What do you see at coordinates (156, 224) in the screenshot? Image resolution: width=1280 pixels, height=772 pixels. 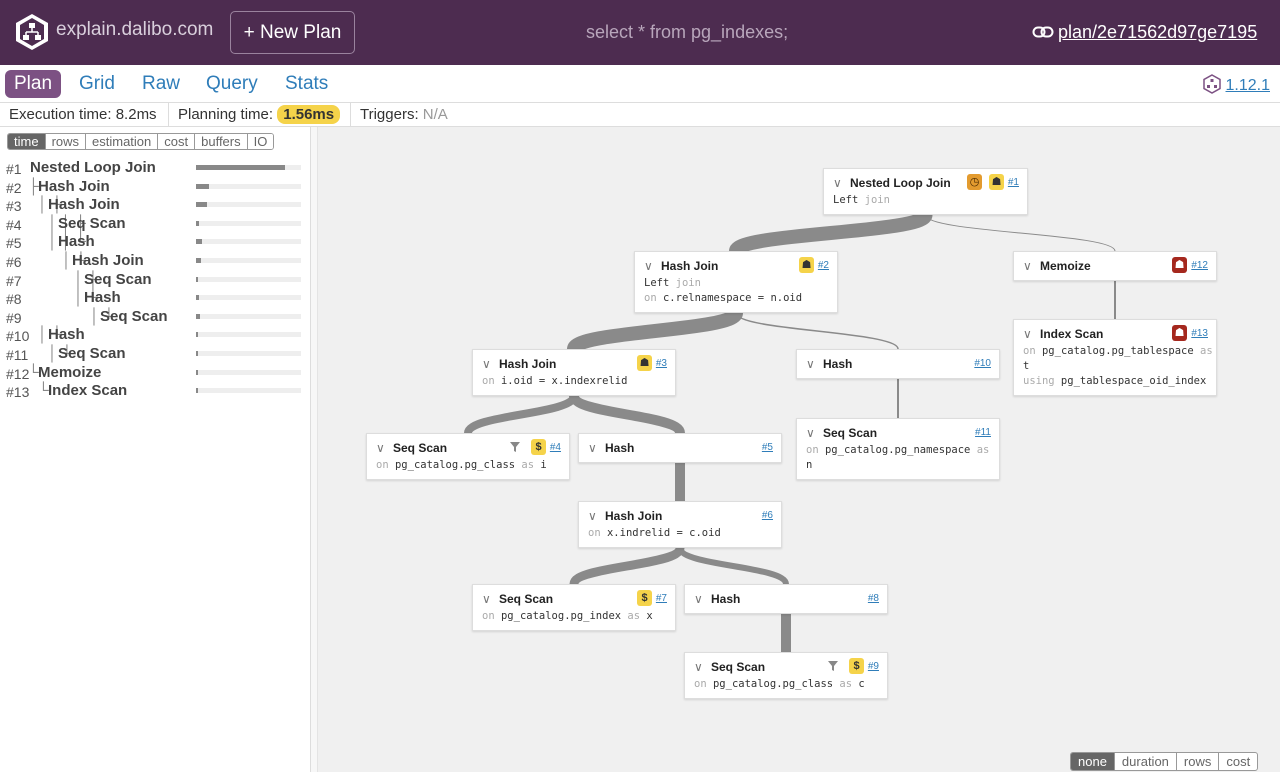 I see `tree-row: #4 │ │ ├ Seq Scan` at bounding box center [156, 224].